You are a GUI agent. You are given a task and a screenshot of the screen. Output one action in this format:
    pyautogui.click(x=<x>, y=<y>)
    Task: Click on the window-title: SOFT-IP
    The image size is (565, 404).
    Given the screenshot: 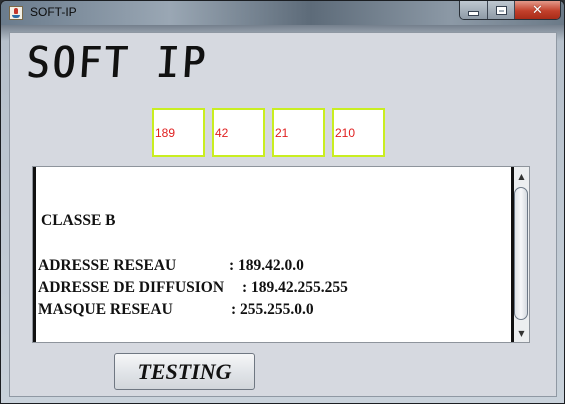 What is the action you would take?
    pyautogui.click(x=53, y=12)
    